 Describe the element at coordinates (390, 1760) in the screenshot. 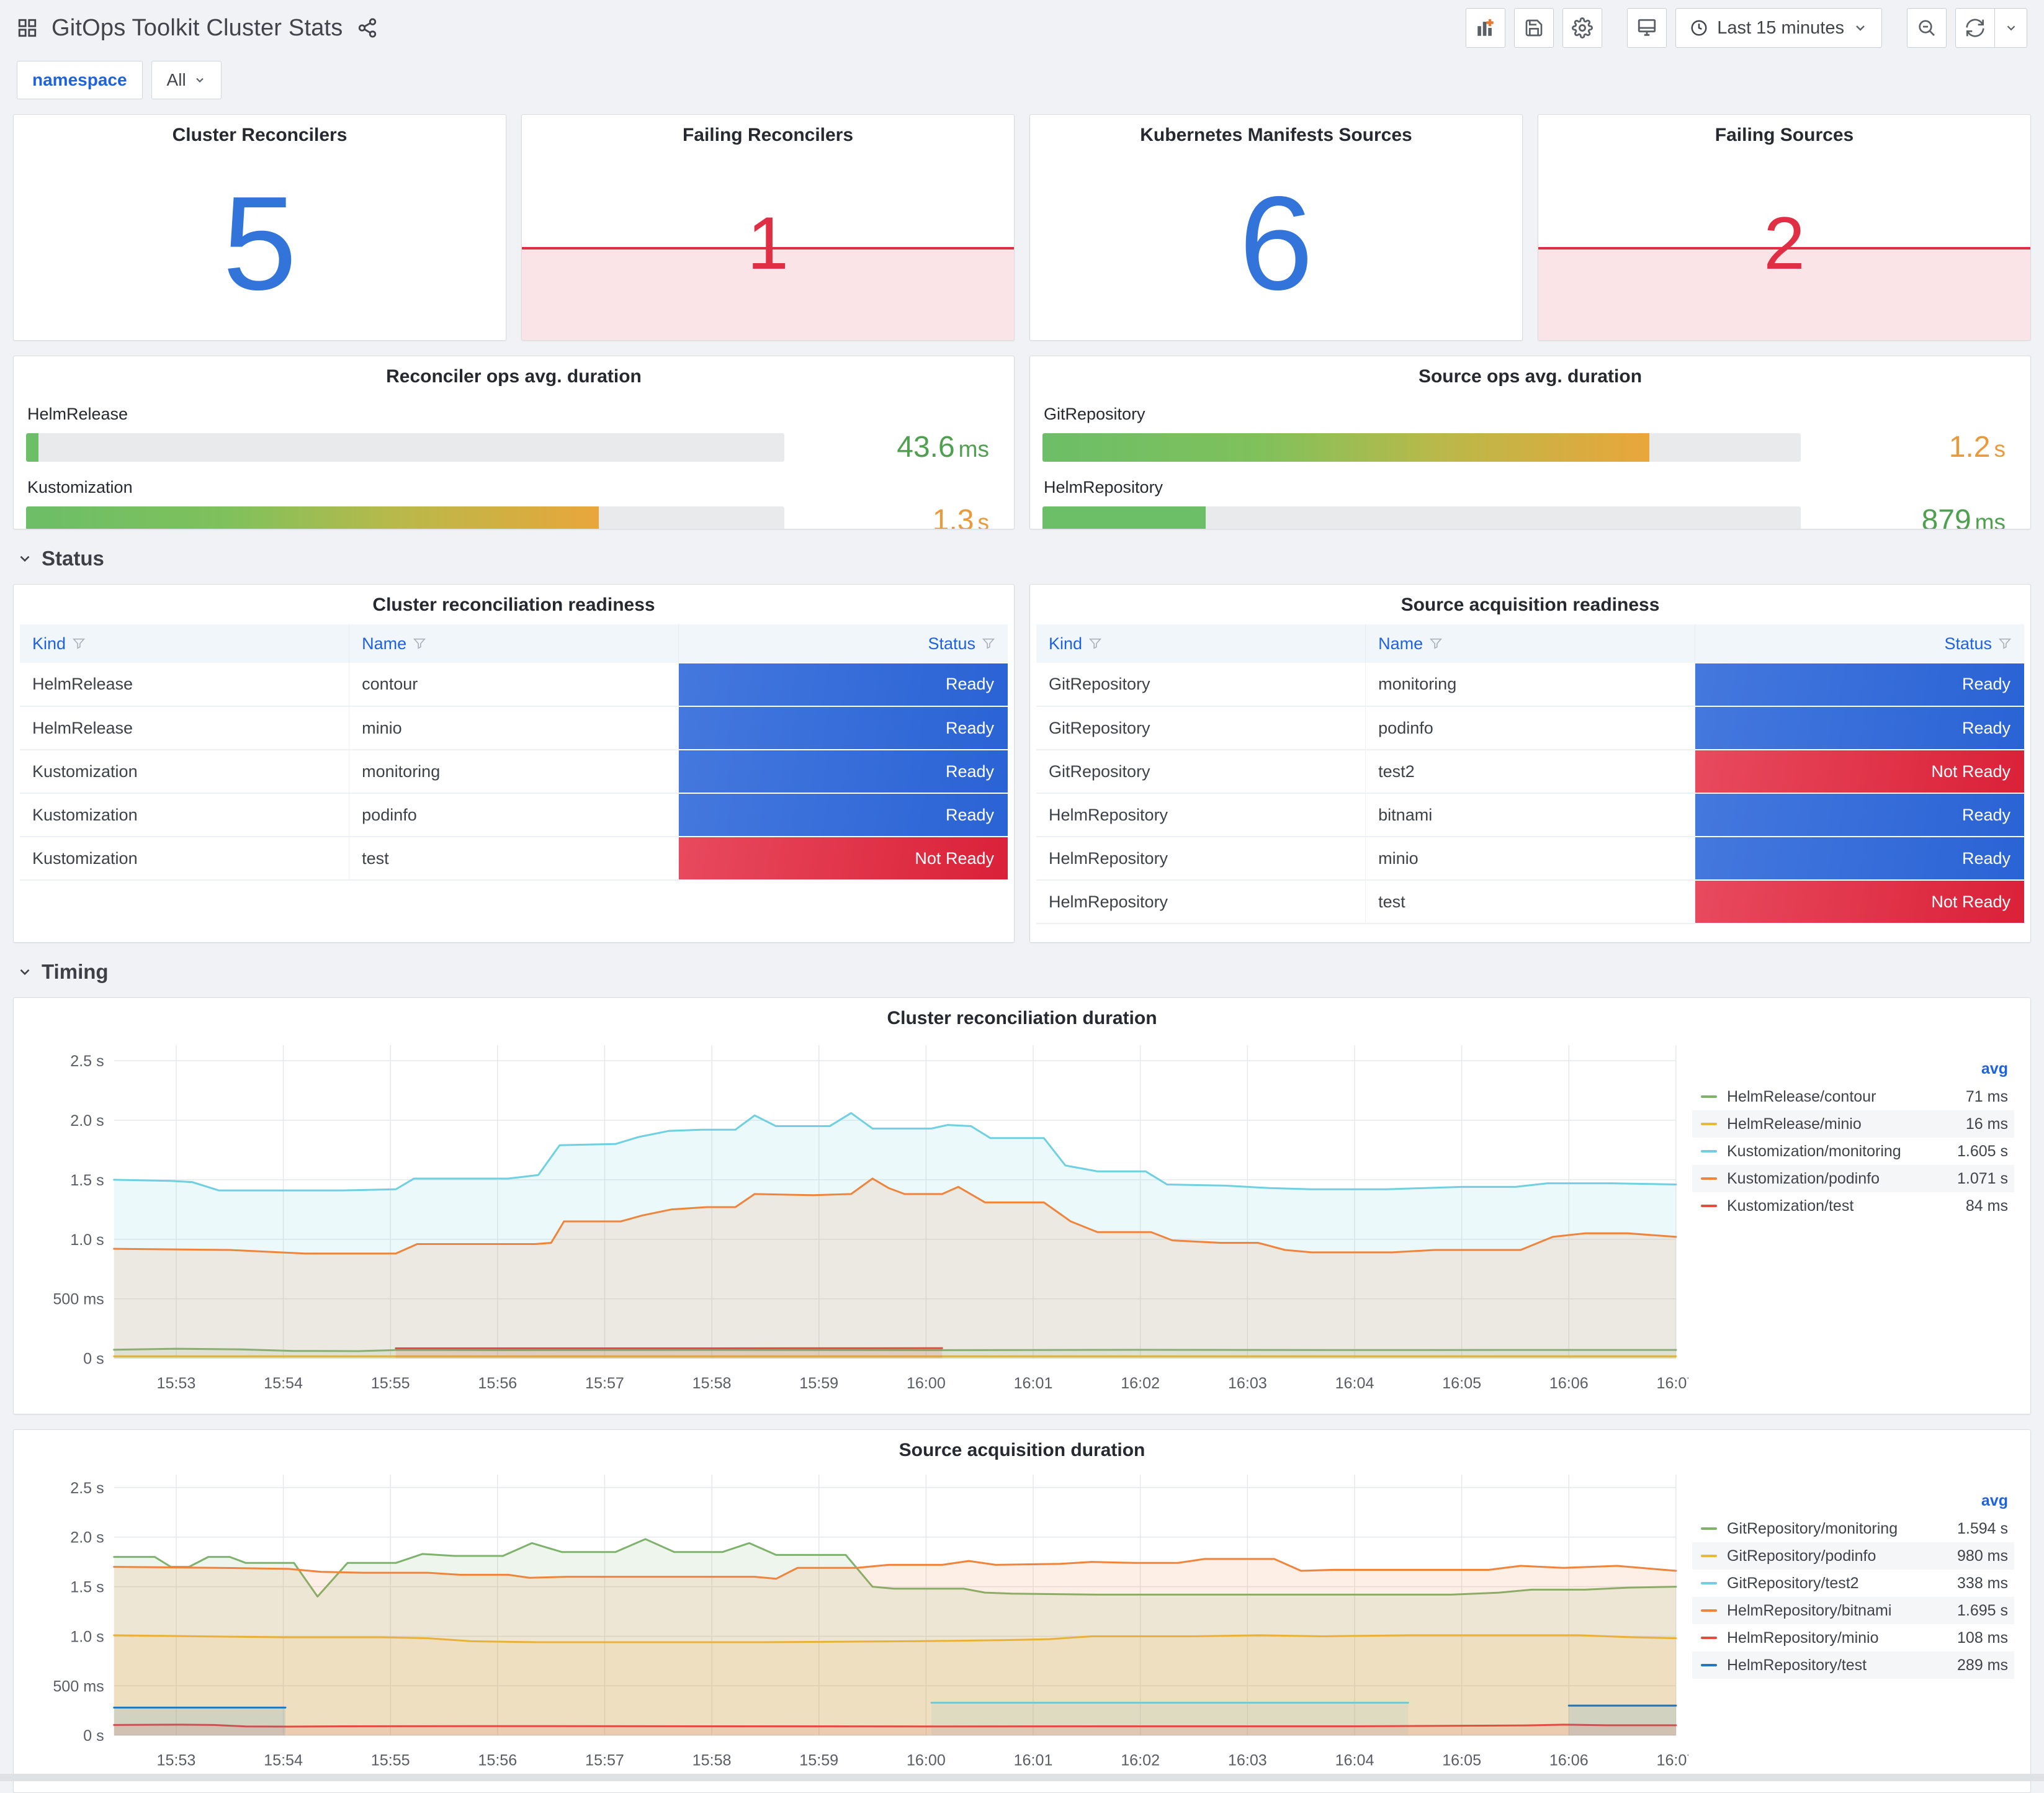

I see `svg-text: 15:55` at that location.